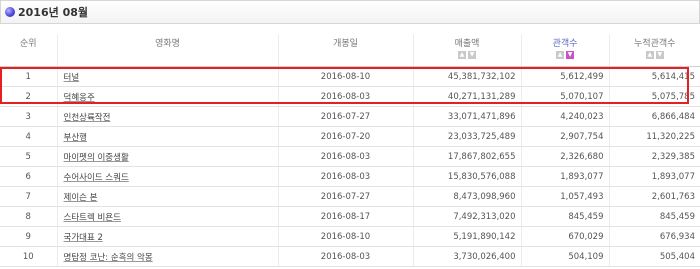 This screenshot has height=269, width=700. What do you see at coordinates (564, 76) in the screenshot?
I see `audience-cell: 5,612,499` at bounding box center [564, 76].